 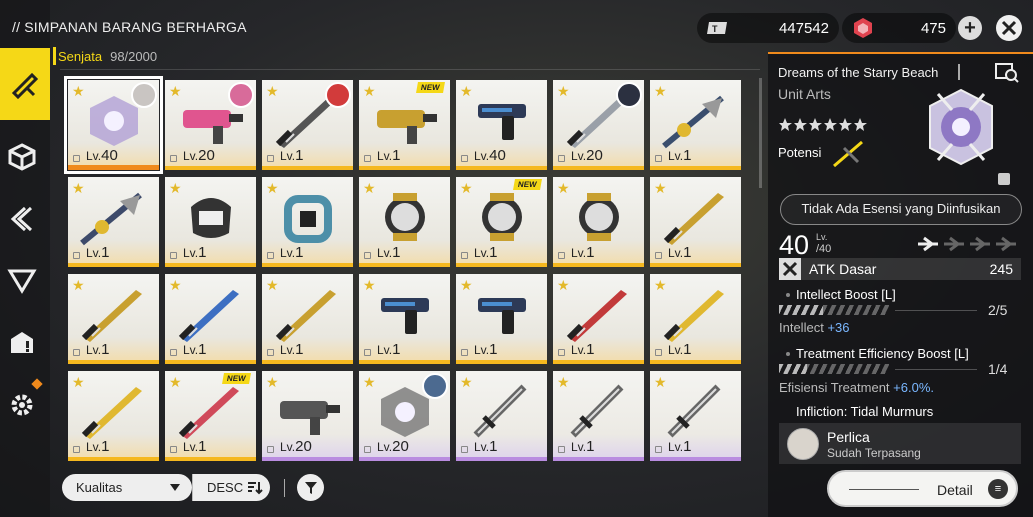 What do you see at coordinates (901, 209) in the screenshot?
I see `essence-button: Tidak Ada Esensi yang Diinfusikan` at bounding box center [901, 209].